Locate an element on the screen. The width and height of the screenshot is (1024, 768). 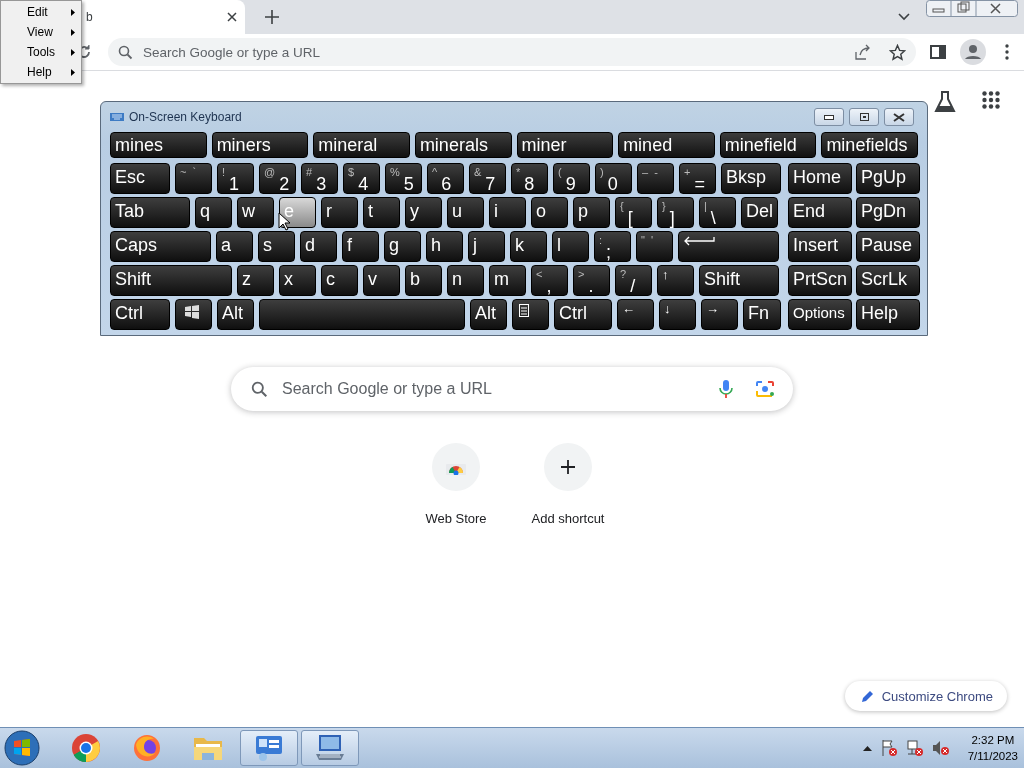
keyboard-key: f is located at coordinates (360, 246).